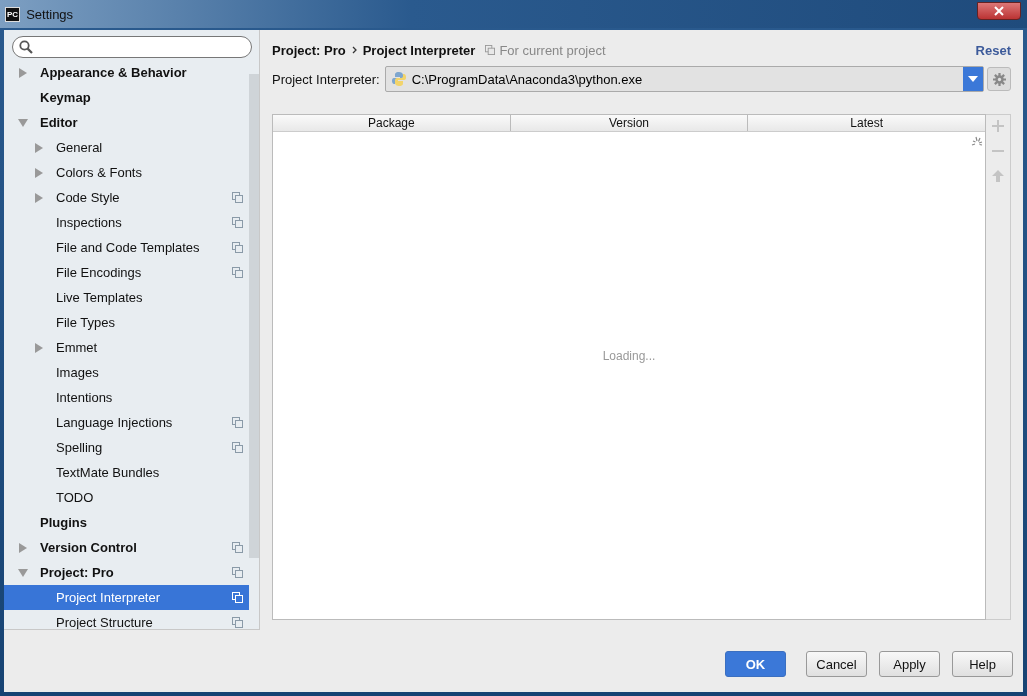 Image resolution: width=1027 pixels, height=696 pixels. I want to click on tree-item: Code Style, so click(126, 197).